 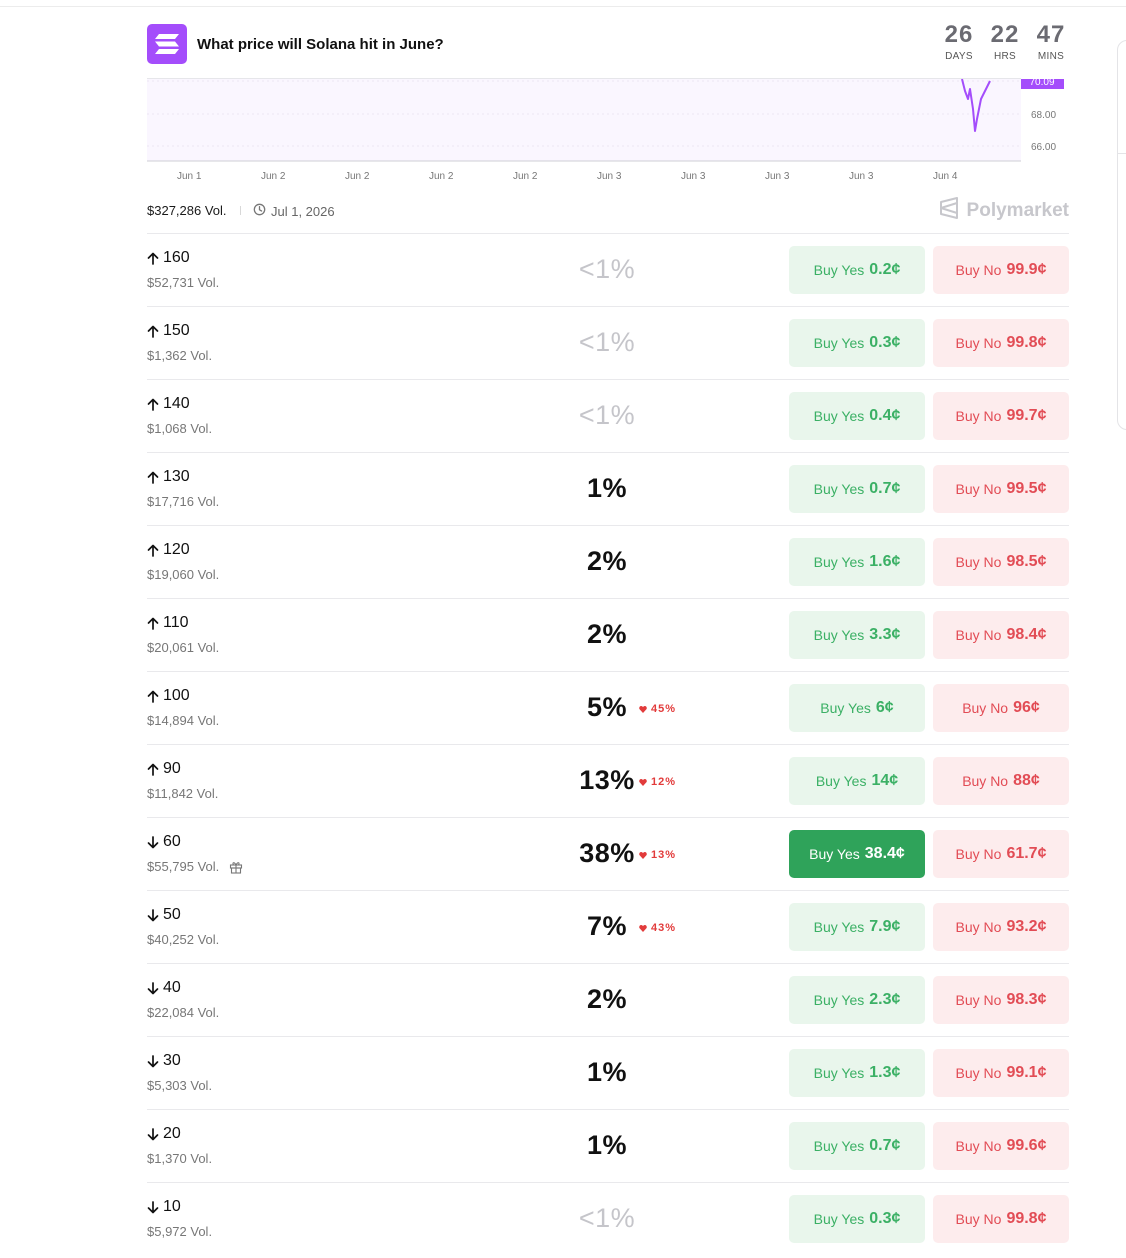 What do you see at coordinates (153, 258) in the screenshot?
I see `arrow-up-icon` at bounding box center [153, 258].